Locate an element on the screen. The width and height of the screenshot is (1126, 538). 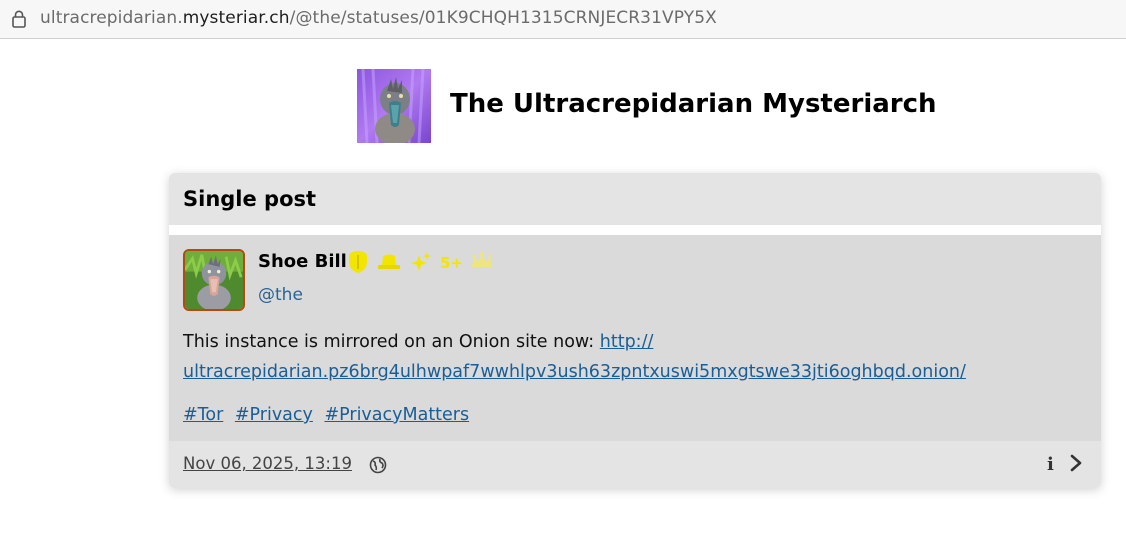
url-domain: mysteriar.ch is located at coordinates (236, 18).